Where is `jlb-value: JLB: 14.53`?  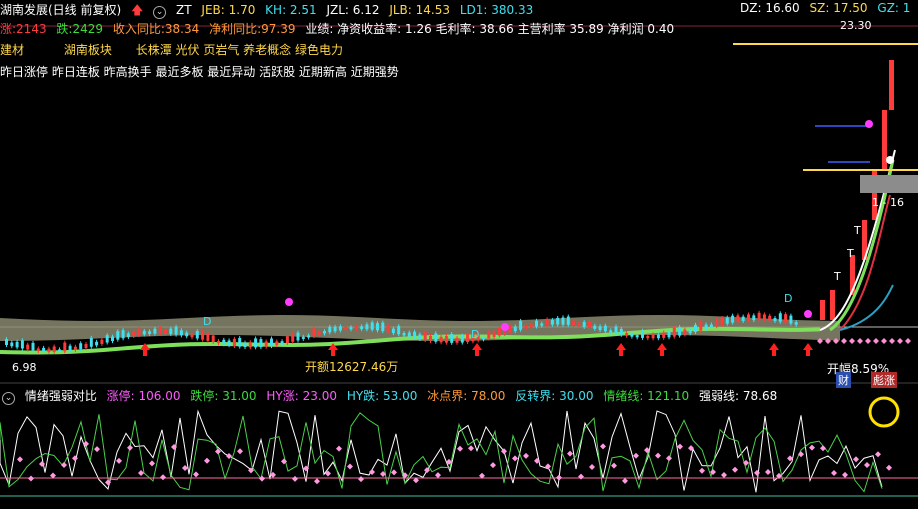
jlb-value: JLB: 14.53 is located at coordinates (419, 10).